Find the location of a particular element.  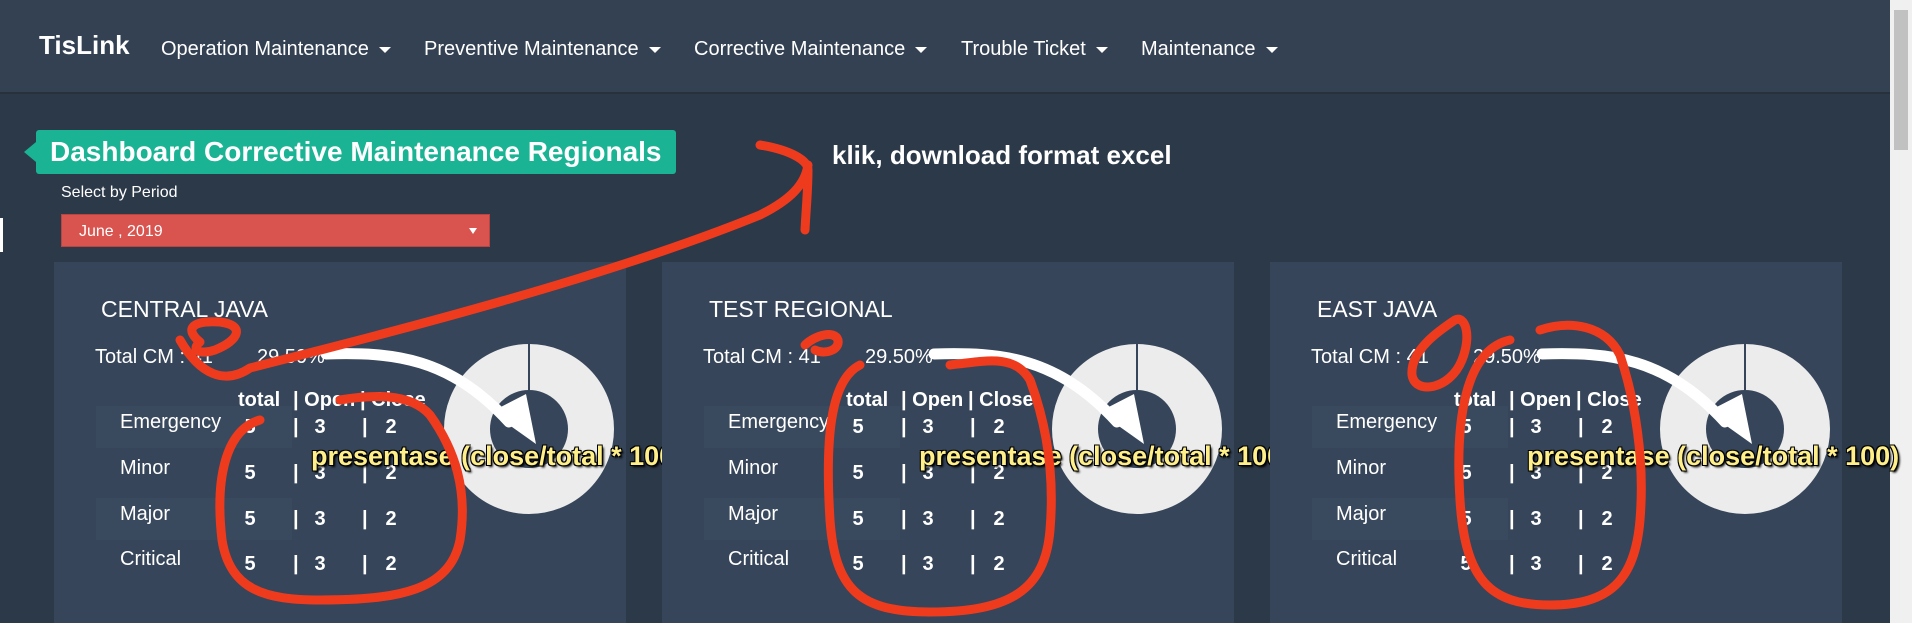

nav-preventive-maintenance: Preventive Maintenance is located at coordinates (542, 49).